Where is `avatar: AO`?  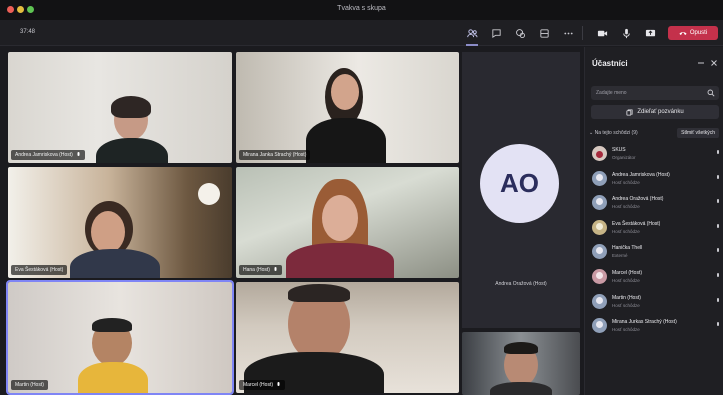
avatar: AO is located at coordinates (519, 183).